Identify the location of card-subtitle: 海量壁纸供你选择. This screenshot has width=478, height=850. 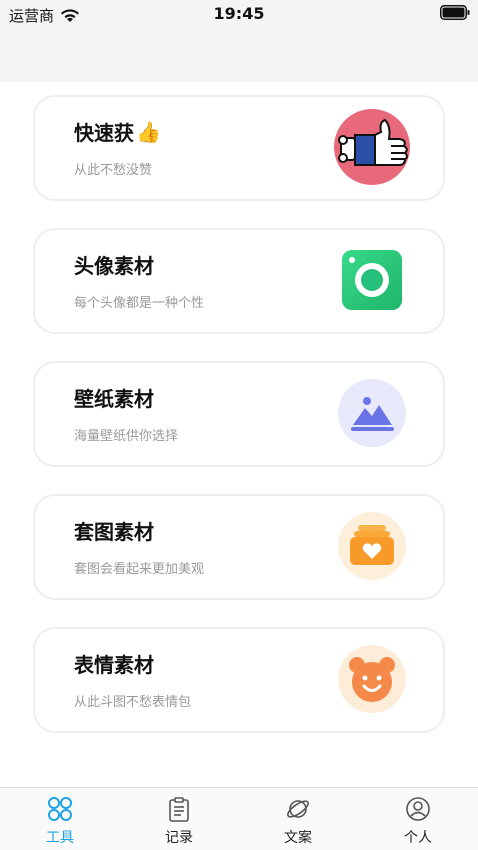
(126, 436).